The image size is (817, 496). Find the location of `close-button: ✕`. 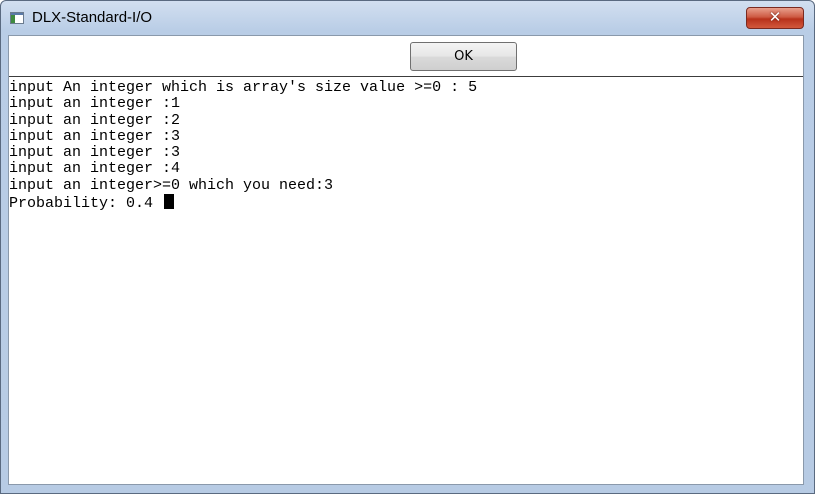

close-button: ✕ is located at coordinates (775, 18).